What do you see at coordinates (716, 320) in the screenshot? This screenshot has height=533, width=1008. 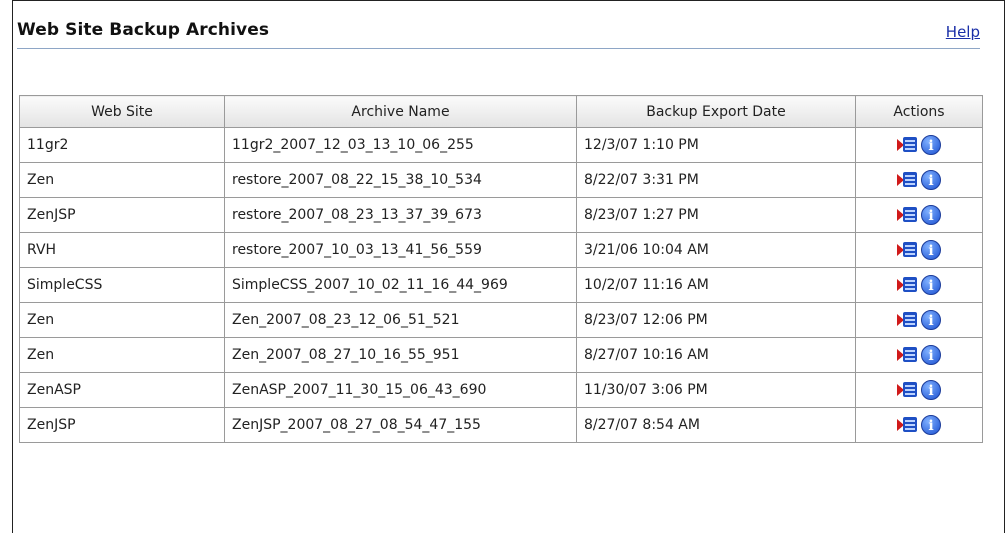 I see `cell-backup-export-date: 8/23/07 12:06 PM` at bounding box center [716, 320].